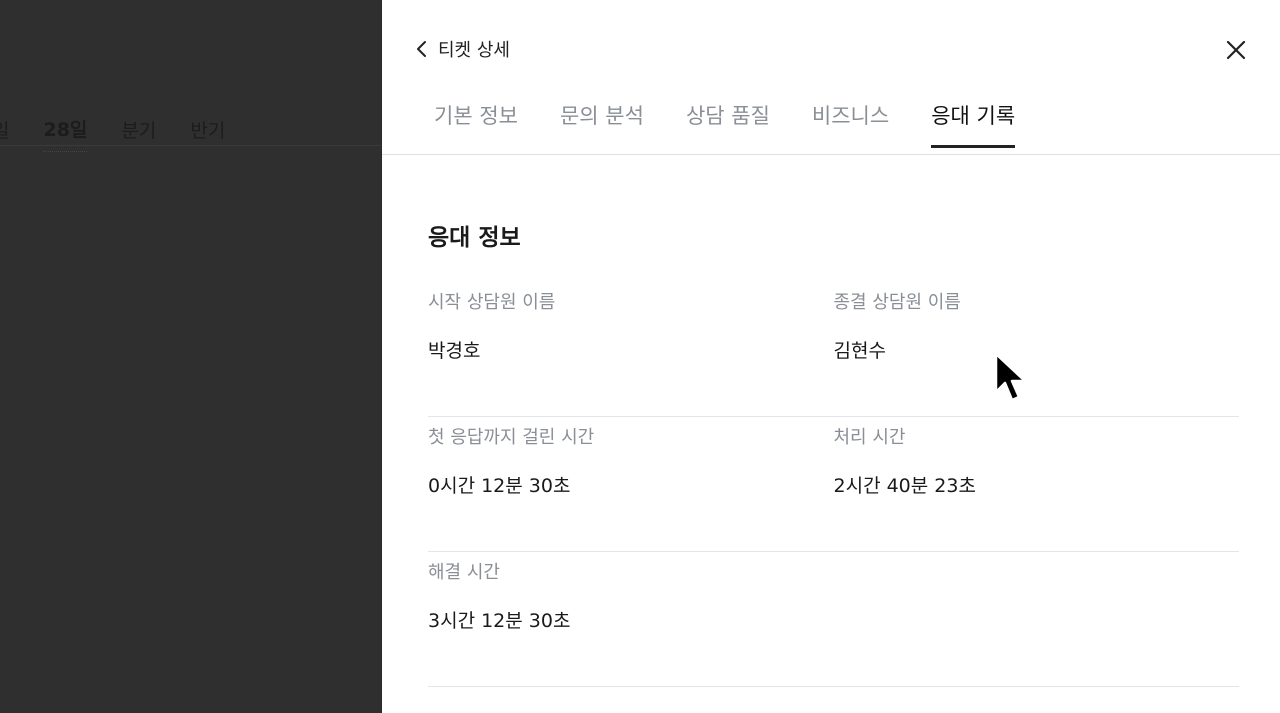  Describe the element at coordinates (631, 349) in the screenshot. I see `field-start-agent: 시작 상담원 이름 박경호` at that location.